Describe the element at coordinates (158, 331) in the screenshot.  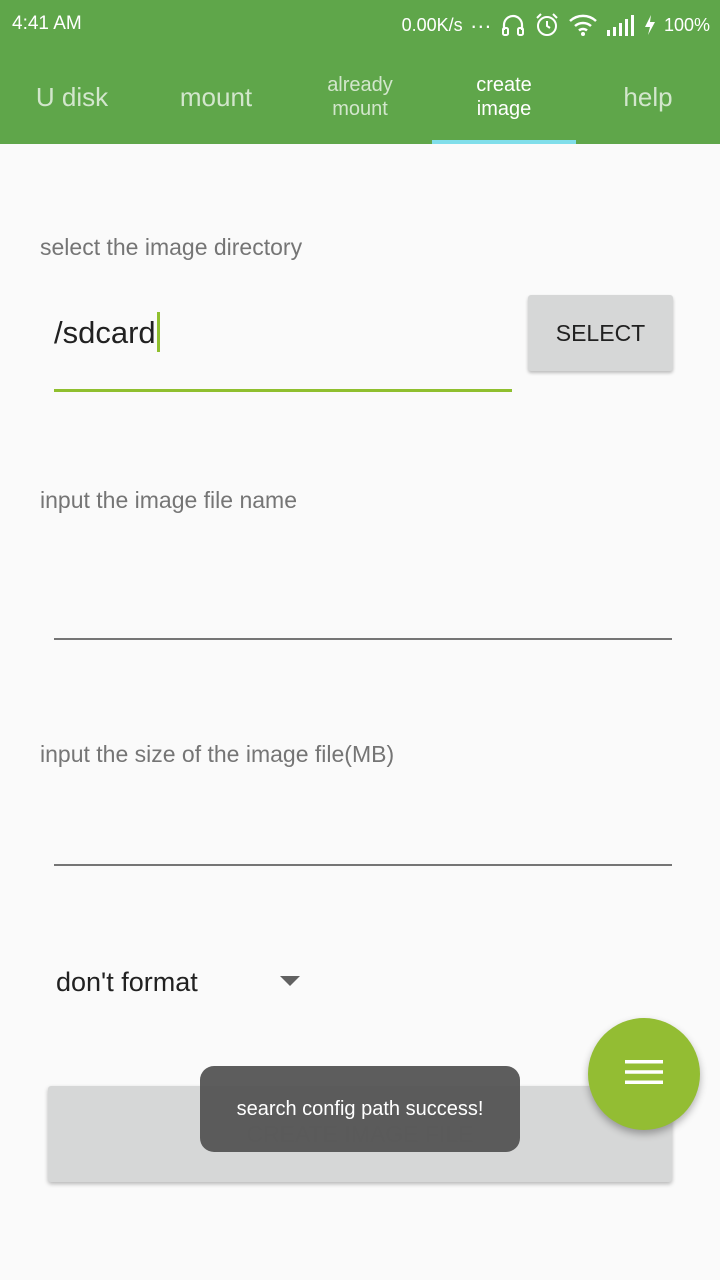
I see `text-cursor` at that location.